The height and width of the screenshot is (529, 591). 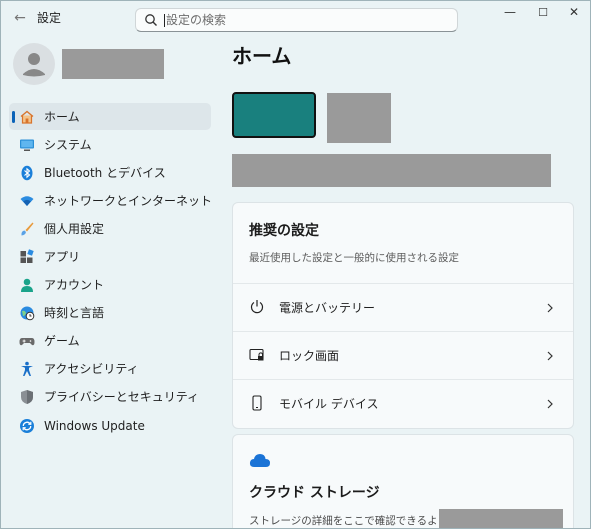 I want to click on bluetooth-icon, so click(x=27, y=173).